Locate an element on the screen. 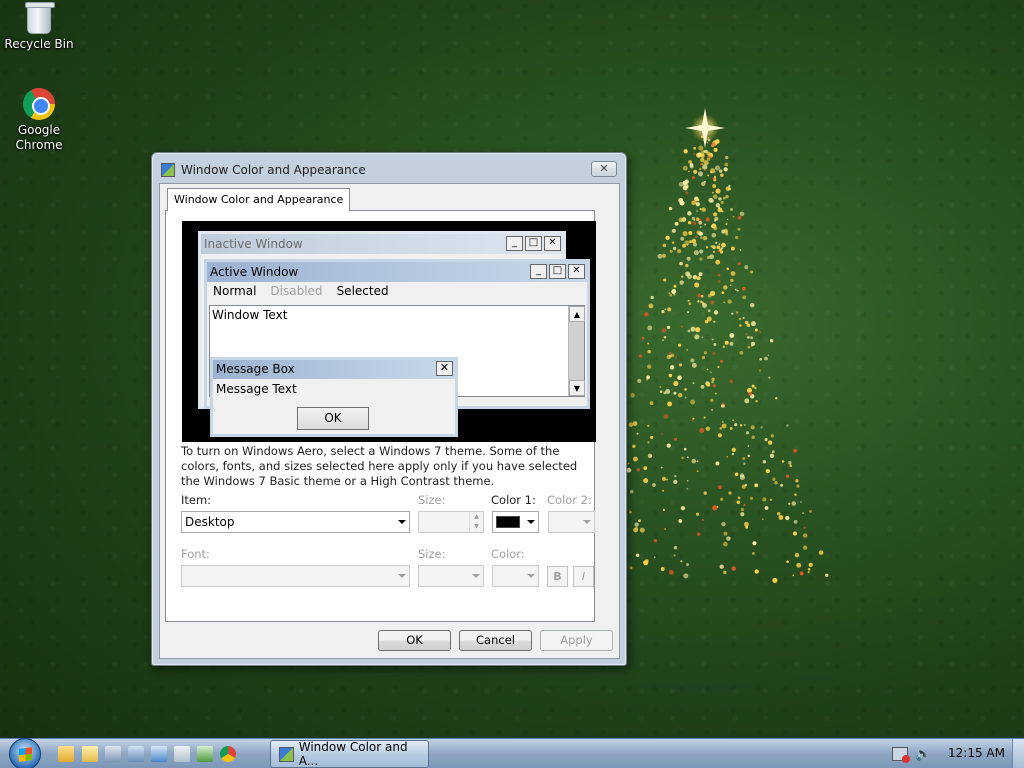 The width and height of the screenshot is (1024, 768). network-icon is located at coordinates (136, 754).